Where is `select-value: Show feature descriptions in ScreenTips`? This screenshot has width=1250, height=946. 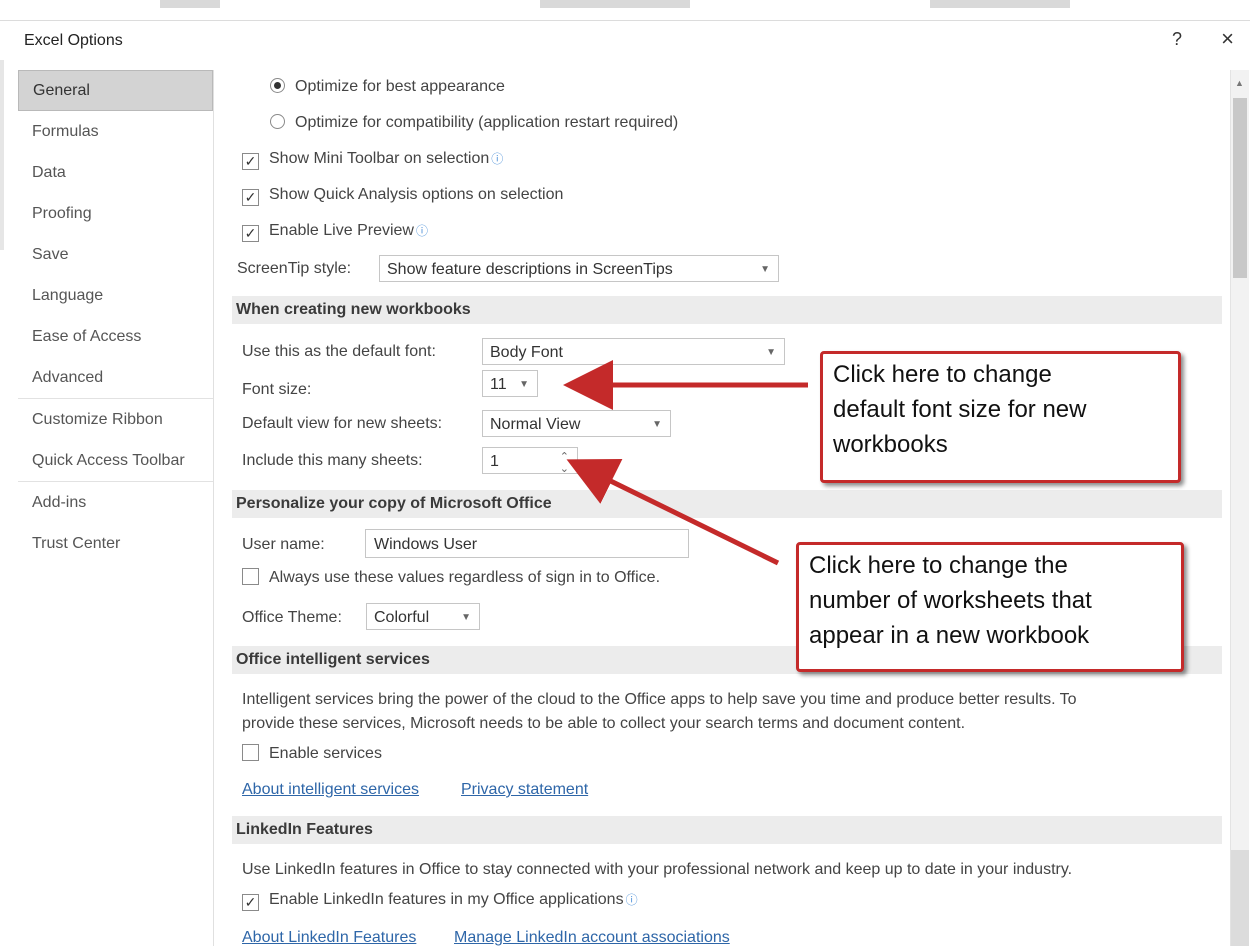
select-value: Show feature descriptions in ScreenTips is located at coordinates (530, 269).